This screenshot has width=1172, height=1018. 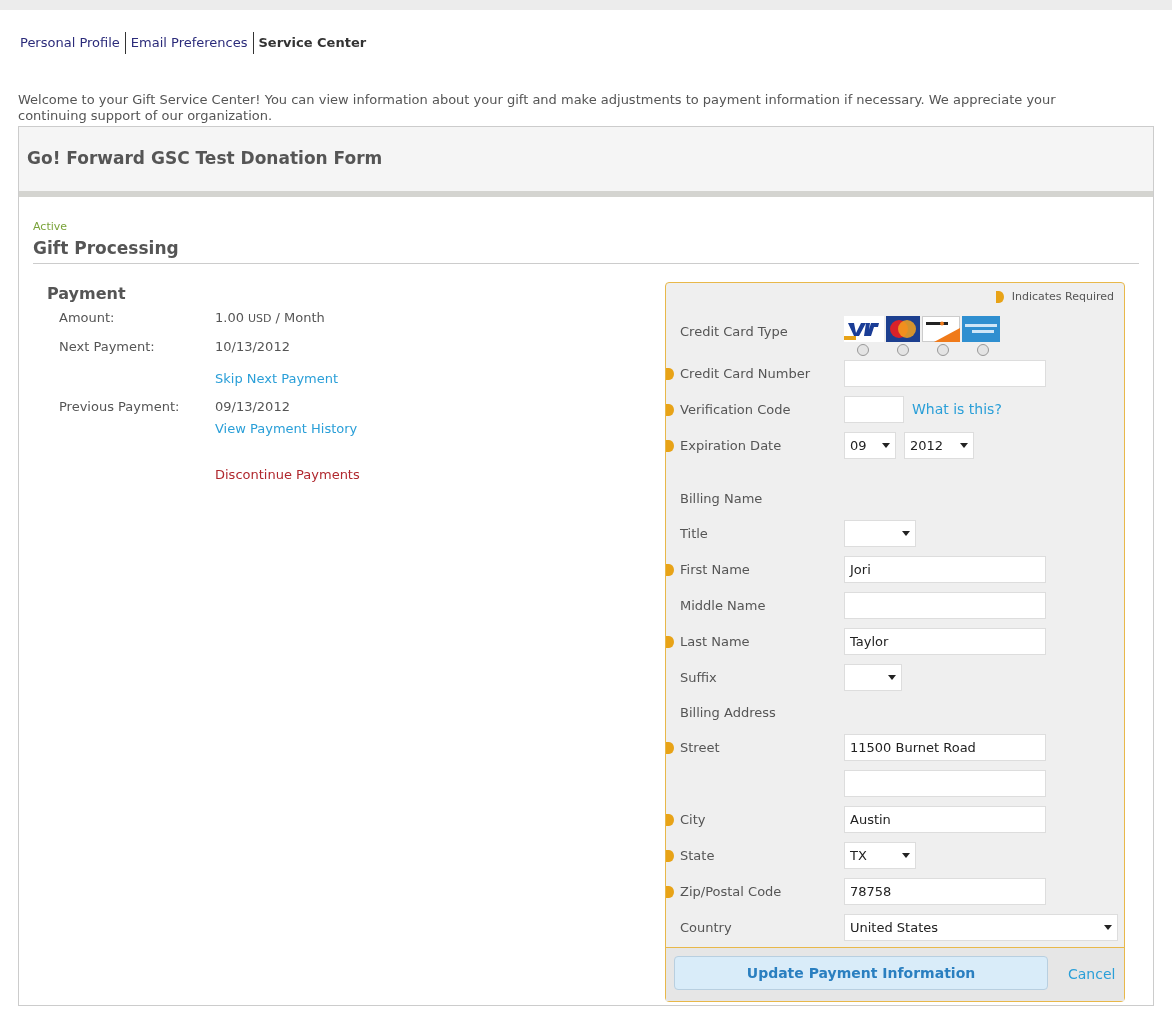 What do you see at coordinates (715, 569) in the screenshot?
I see `field-label: First Name` at bounding box center [715, 569].